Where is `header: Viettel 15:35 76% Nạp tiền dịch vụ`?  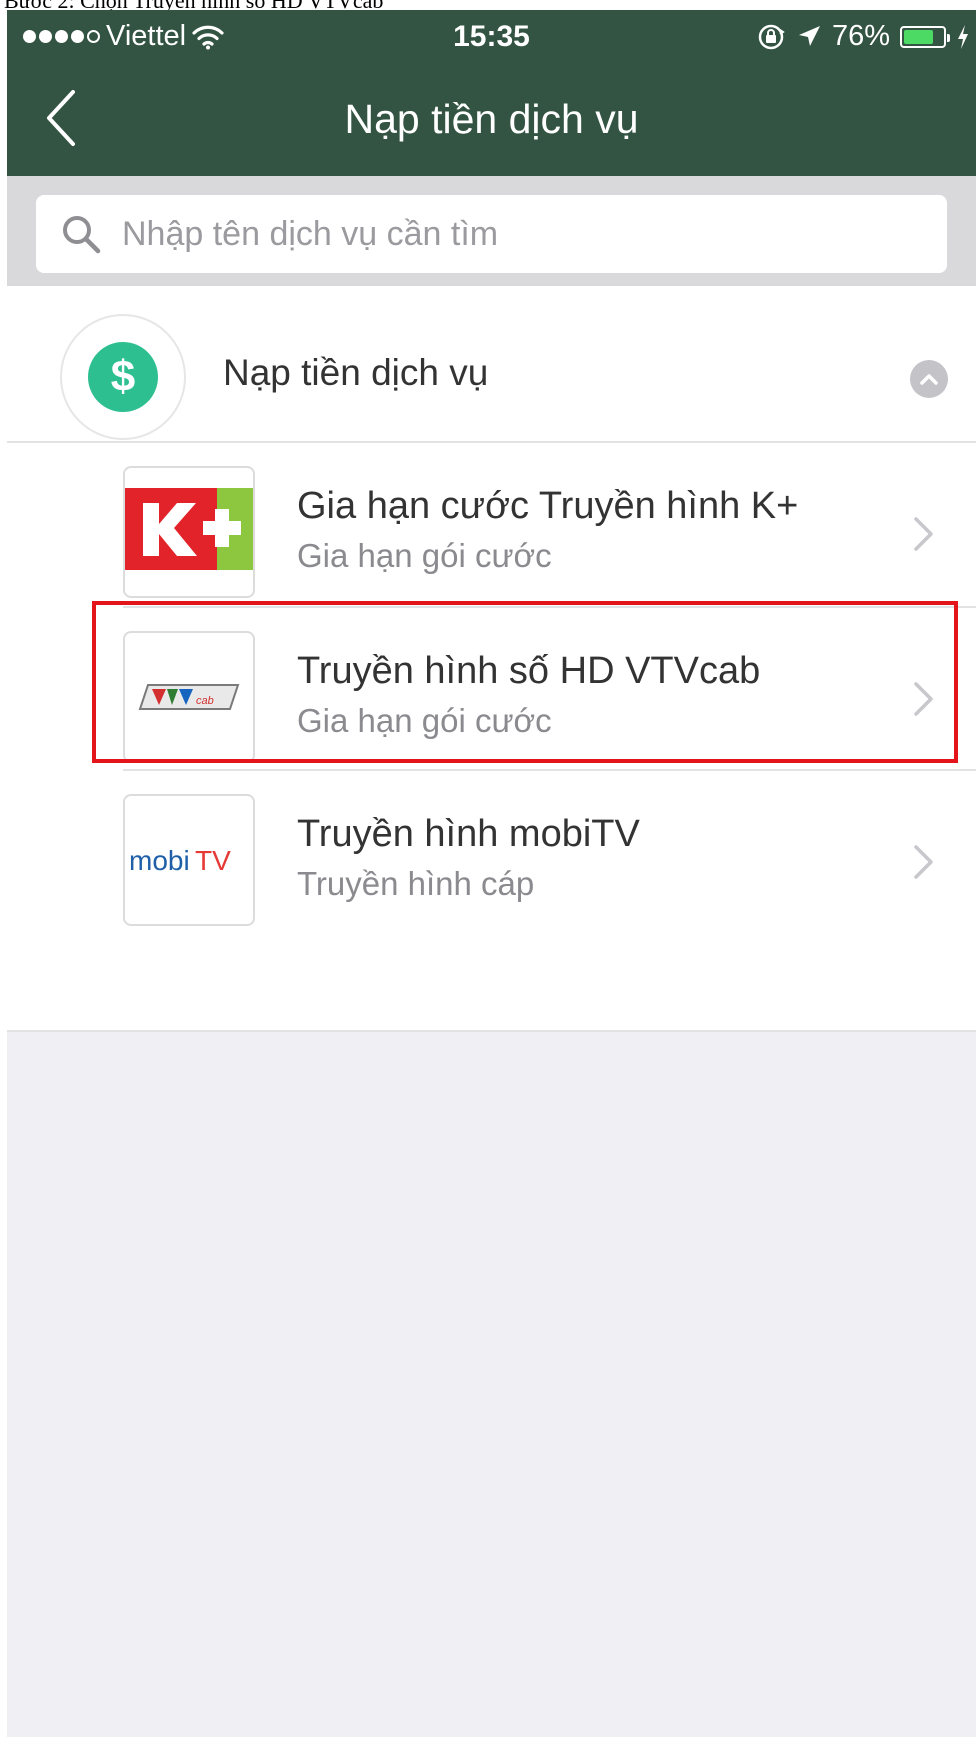 header: Viettel 15:35 76% Nạp tiền dịch vụ is located at coordinates (491, 93).